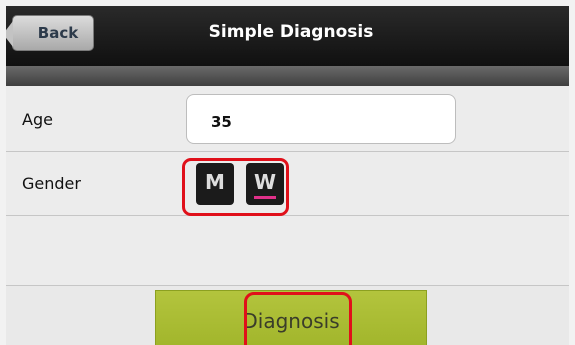 This screenshot has height=345, width=575. Describe the element at coordinates (235, 187) in the screenshot. I see `gender-highlight-box` at that location.